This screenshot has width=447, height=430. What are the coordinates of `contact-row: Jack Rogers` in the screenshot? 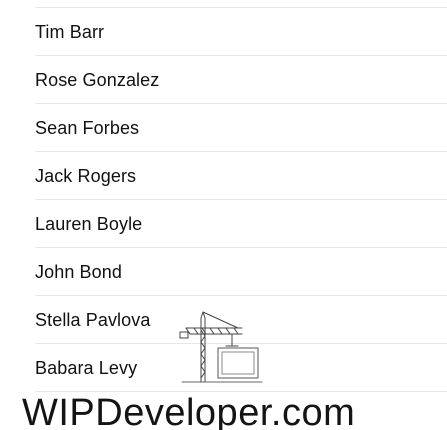 It's located at (223, 176).